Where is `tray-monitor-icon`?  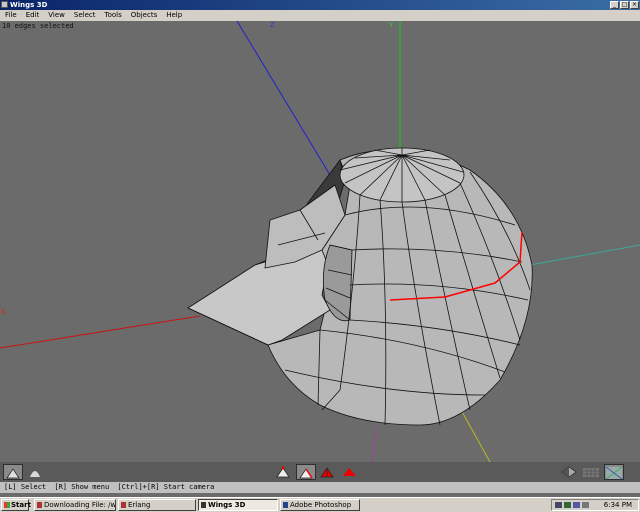 tray-monitor-icon is located at coordinates (576, 505).